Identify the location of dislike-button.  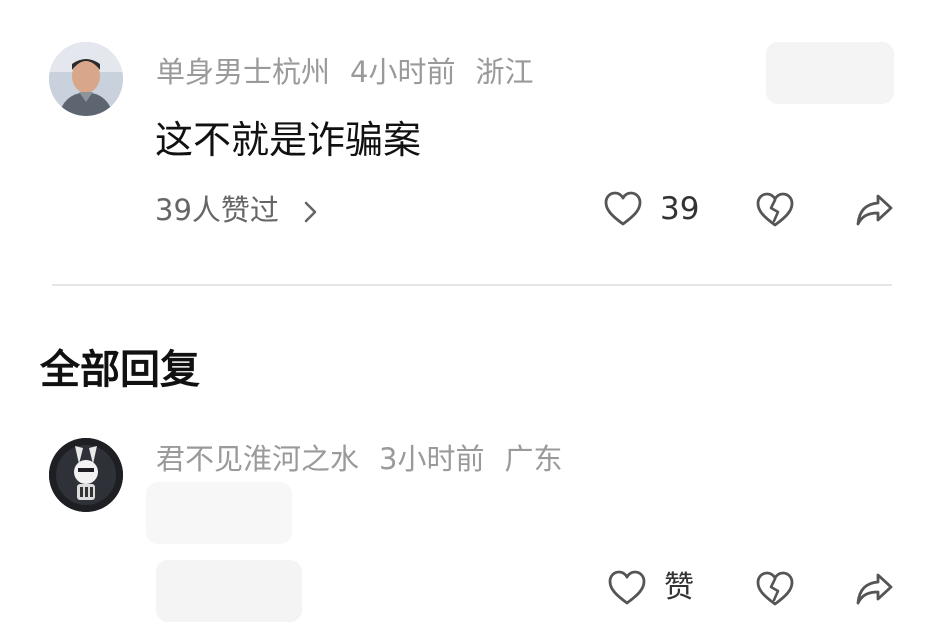
(775, 210).